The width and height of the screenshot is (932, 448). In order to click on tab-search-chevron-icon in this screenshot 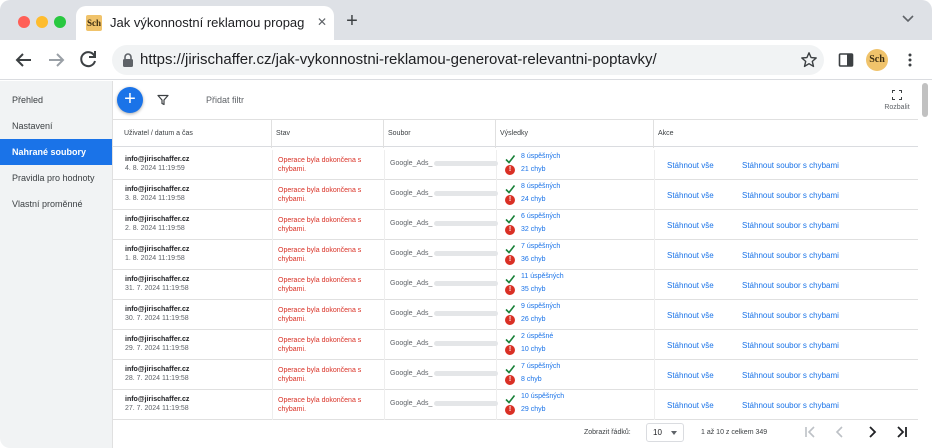, I will do `click(908, 18)`.